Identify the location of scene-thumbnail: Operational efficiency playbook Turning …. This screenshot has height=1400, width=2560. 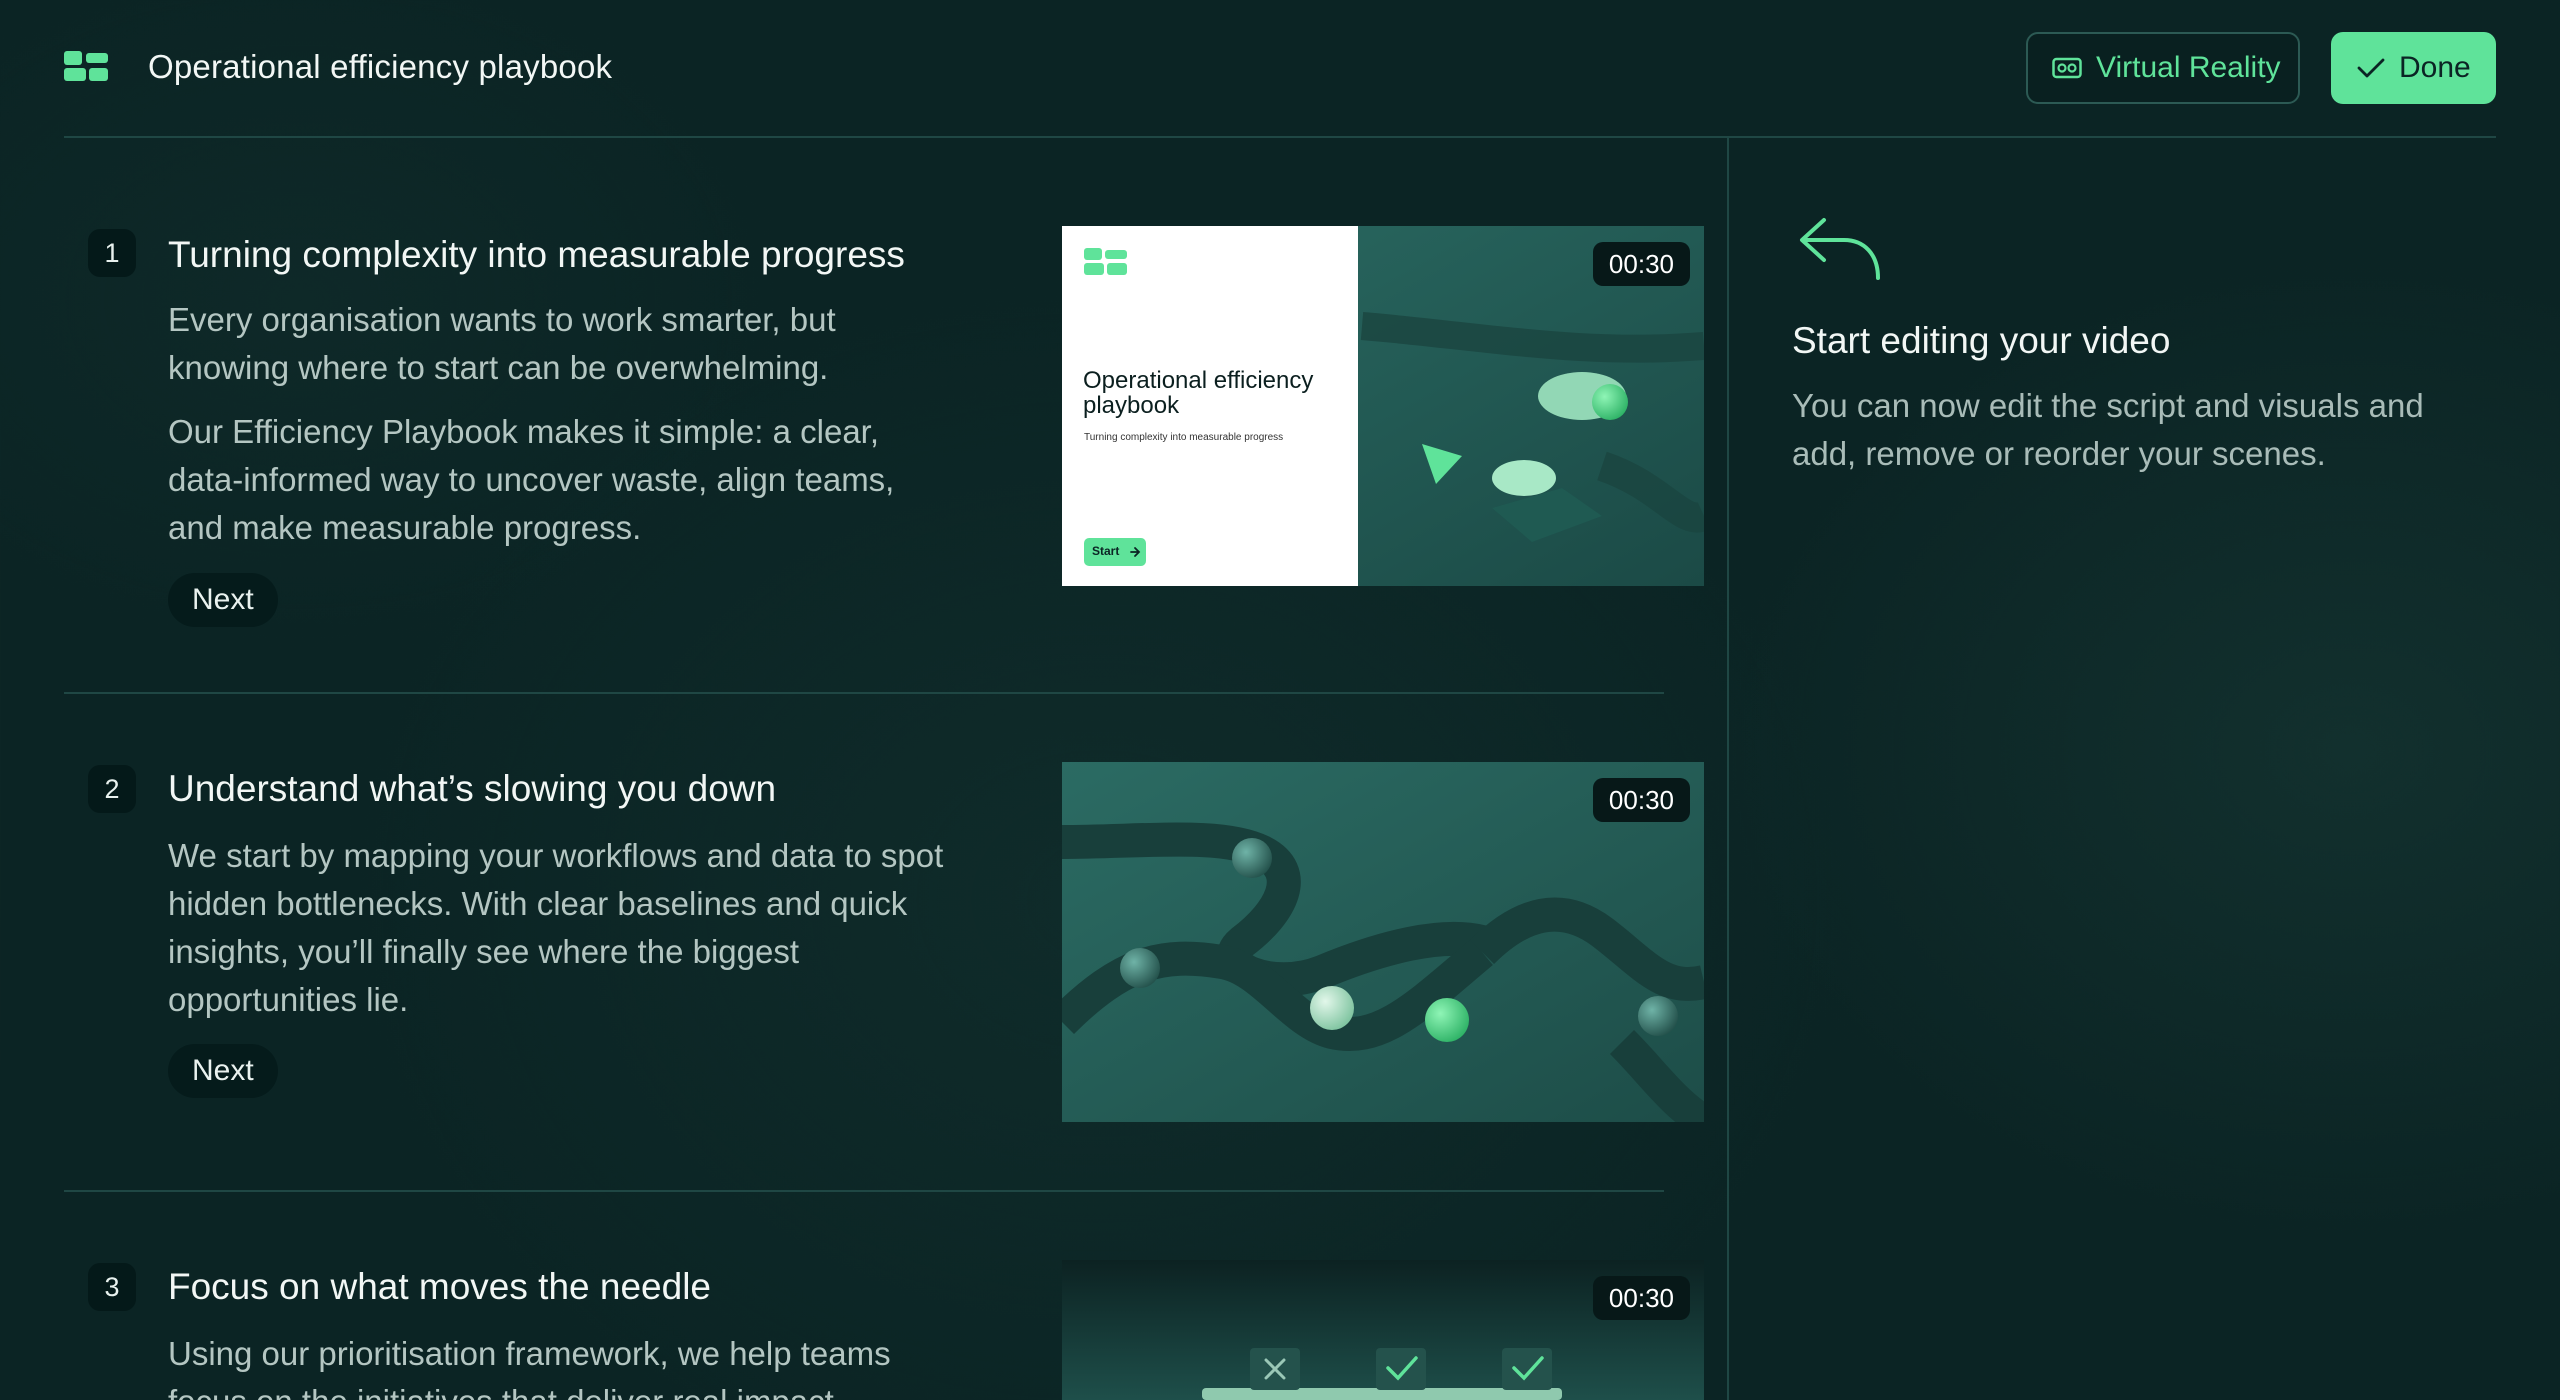
(1383, 406).